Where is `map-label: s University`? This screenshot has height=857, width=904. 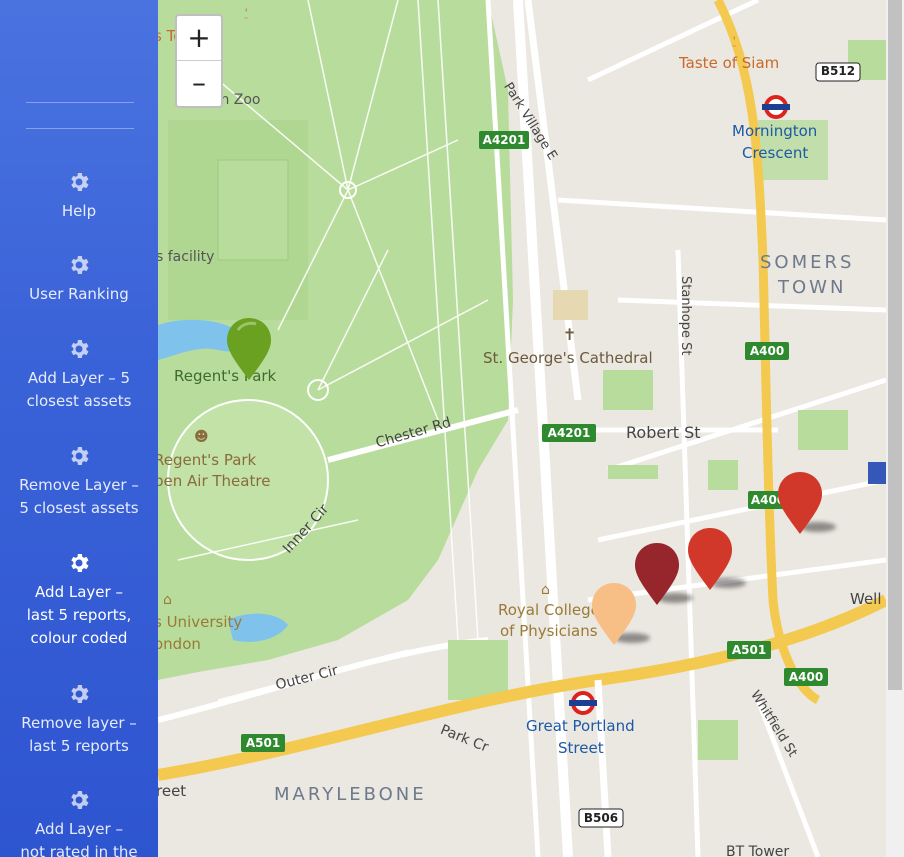 map-label: s University is located at coordinates (200, 622).